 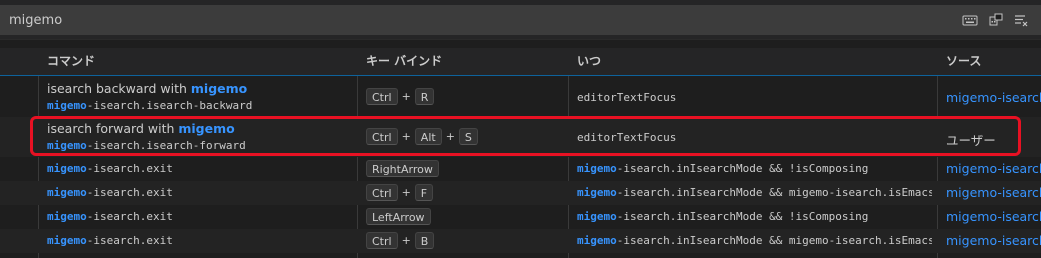 What do you see at coordinates (520, 255) in the screenshot?
I see `table-row` at bounding box center [520, 255].